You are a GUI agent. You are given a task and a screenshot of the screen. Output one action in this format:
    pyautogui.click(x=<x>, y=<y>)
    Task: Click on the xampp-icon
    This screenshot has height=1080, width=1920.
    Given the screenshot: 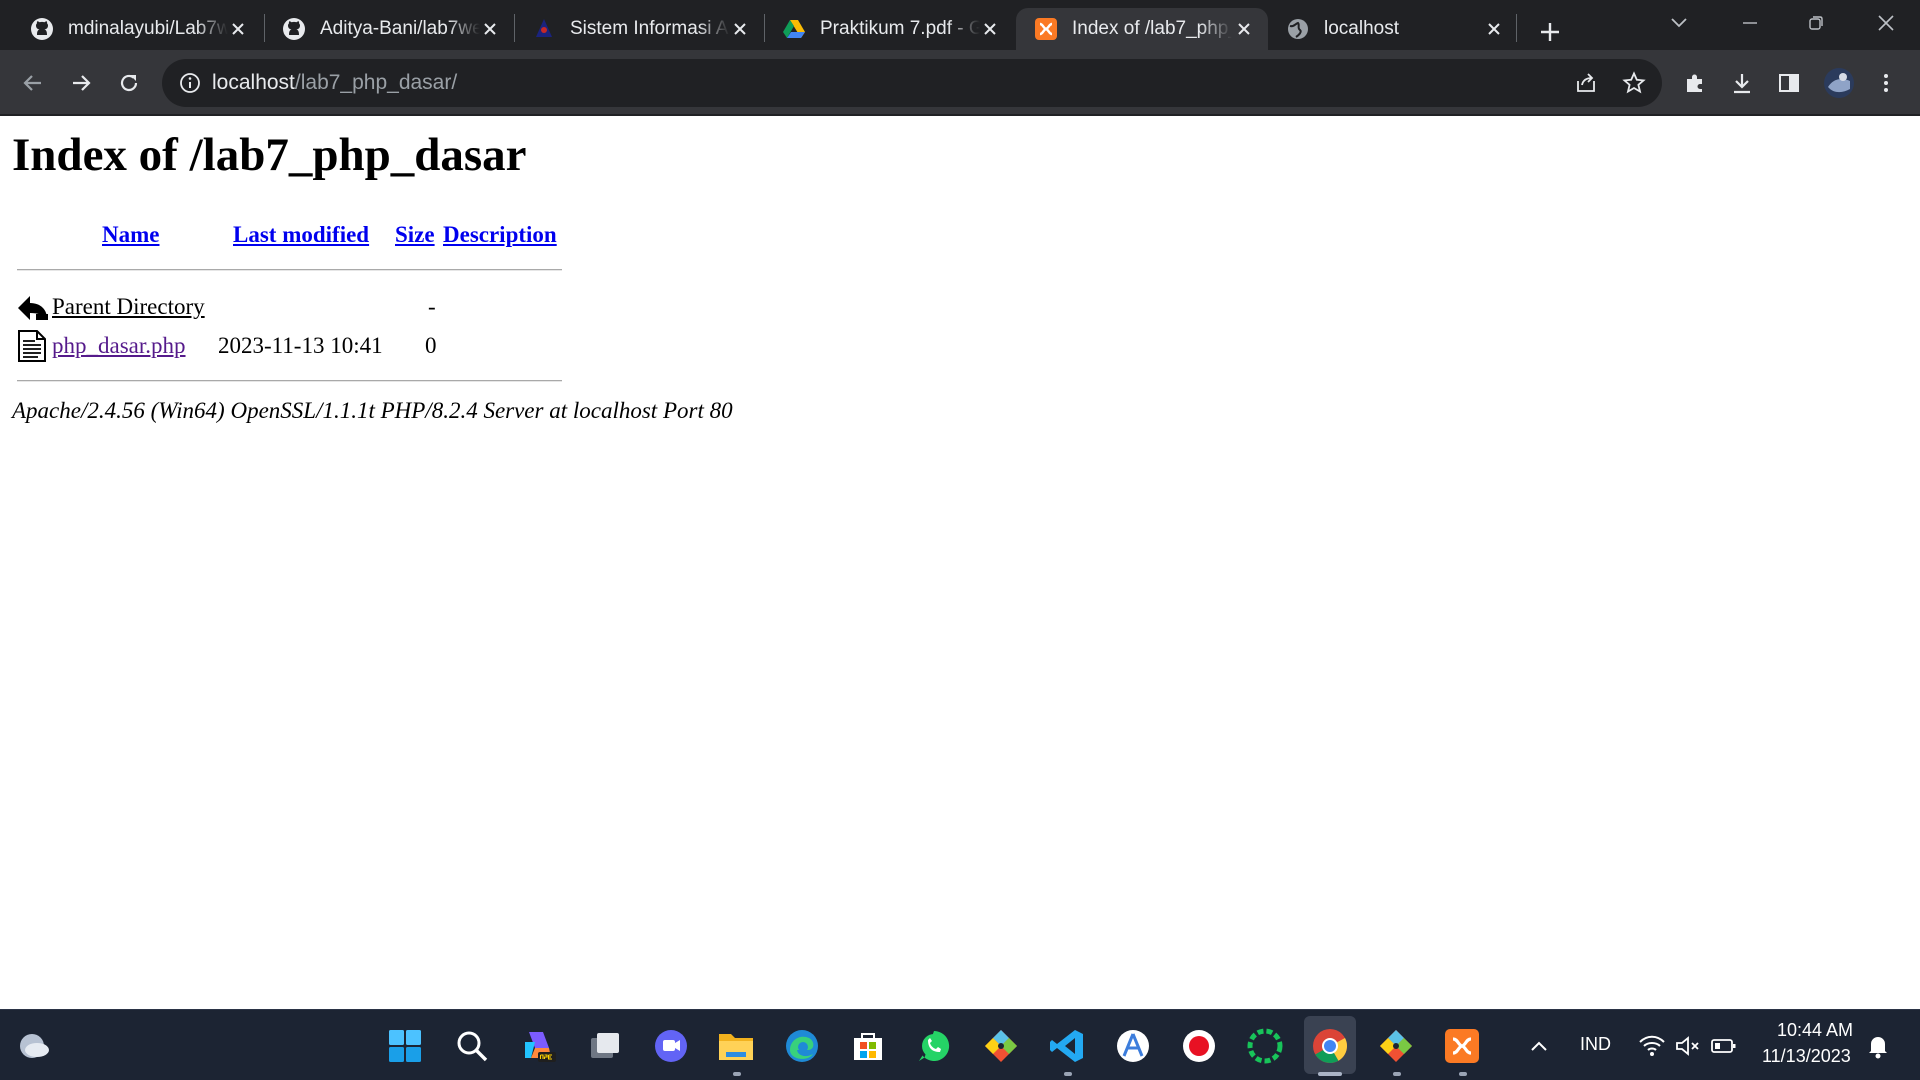 What is the action you would take?
    pyautogui.click(x=1462, y=1046)
    